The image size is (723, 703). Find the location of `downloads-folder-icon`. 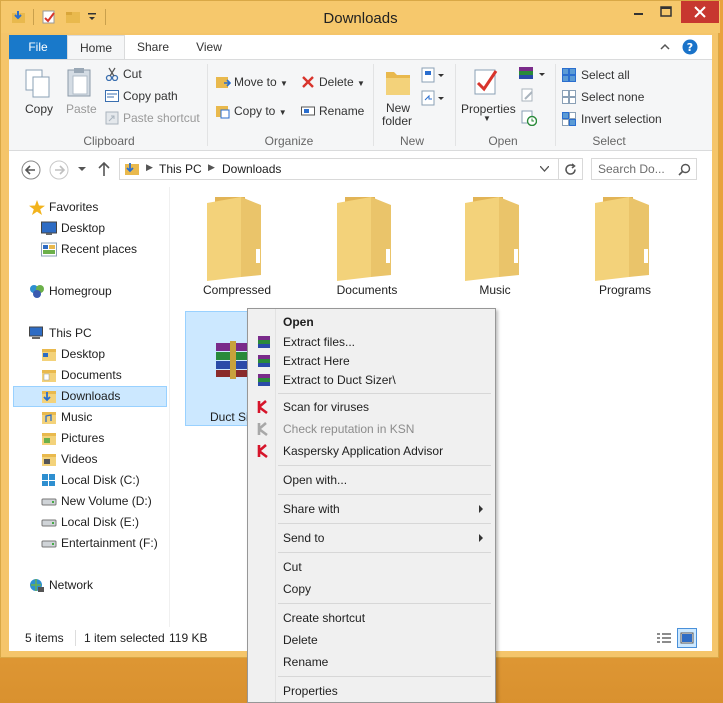

downloads-folder-icon is located at coordinates (49, 397).